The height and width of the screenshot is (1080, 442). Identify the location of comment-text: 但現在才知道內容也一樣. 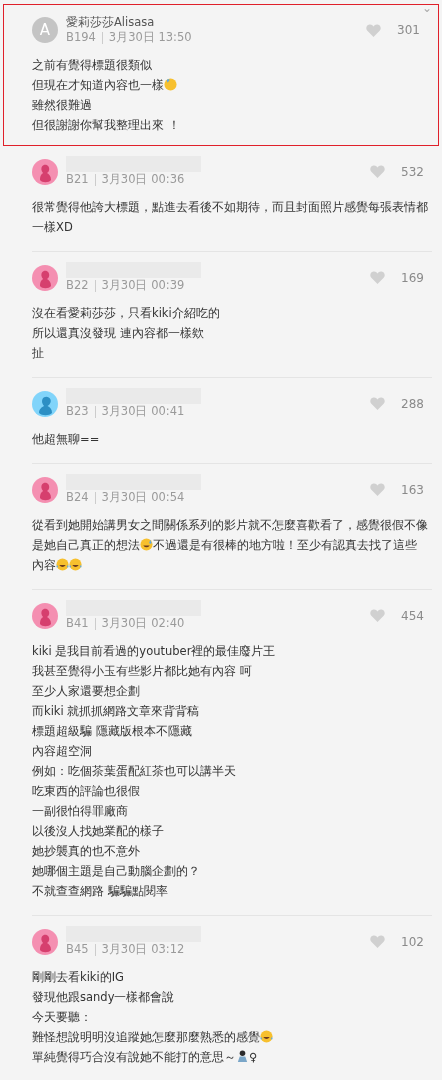
(98, 85).